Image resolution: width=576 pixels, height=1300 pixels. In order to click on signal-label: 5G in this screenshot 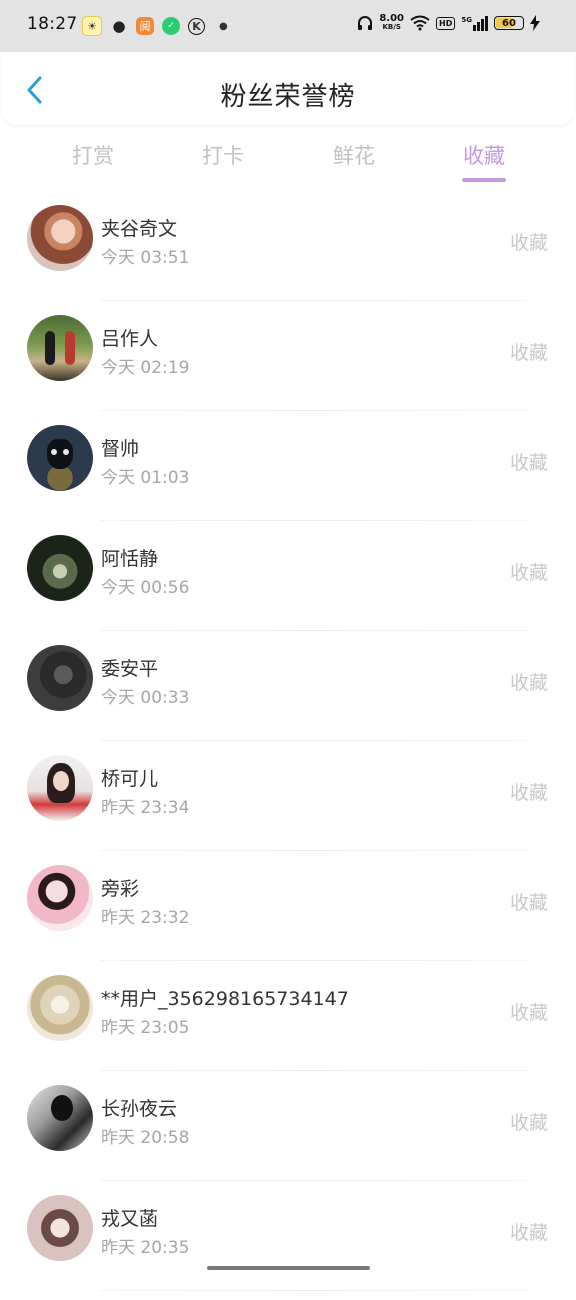, I will do `click(466, 19)`.